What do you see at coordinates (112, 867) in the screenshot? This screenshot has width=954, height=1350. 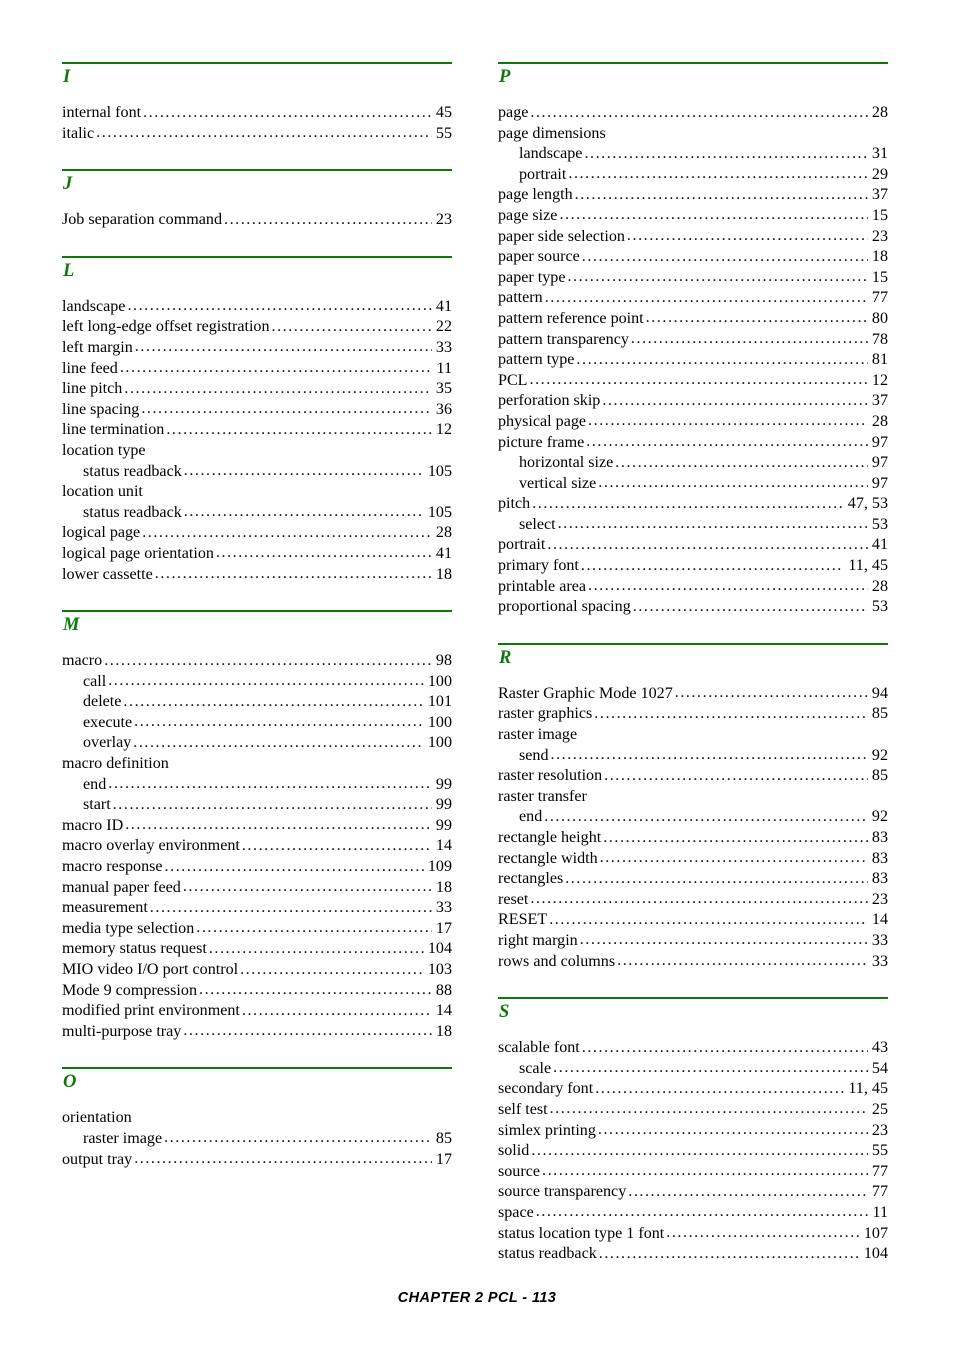 I see `index-entry-label: macro response` at bounding box center [112, 867].